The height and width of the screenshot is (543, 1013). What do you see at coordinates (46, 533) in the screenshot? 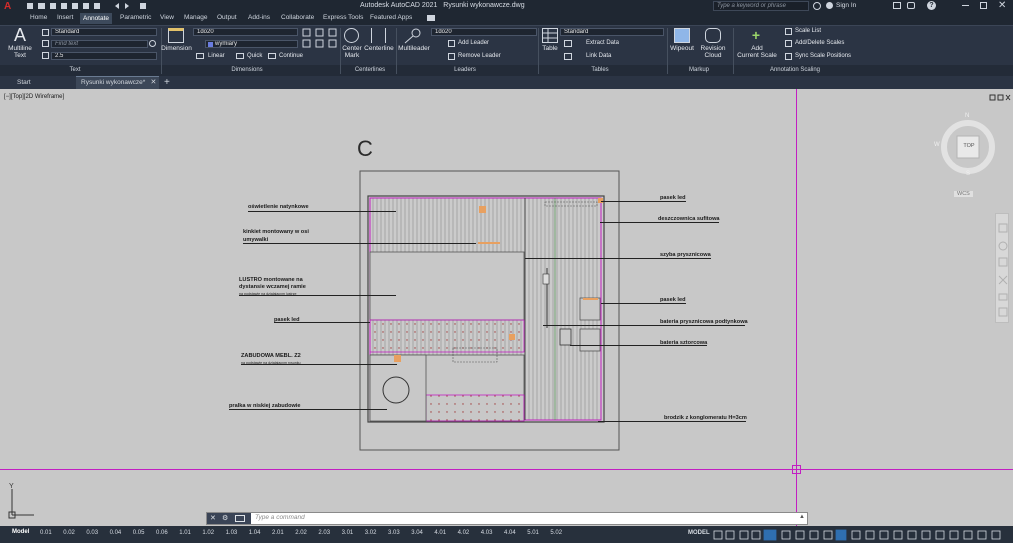
I see `layout-tab-0.01: 0.01` at bounding box center [46, 533].